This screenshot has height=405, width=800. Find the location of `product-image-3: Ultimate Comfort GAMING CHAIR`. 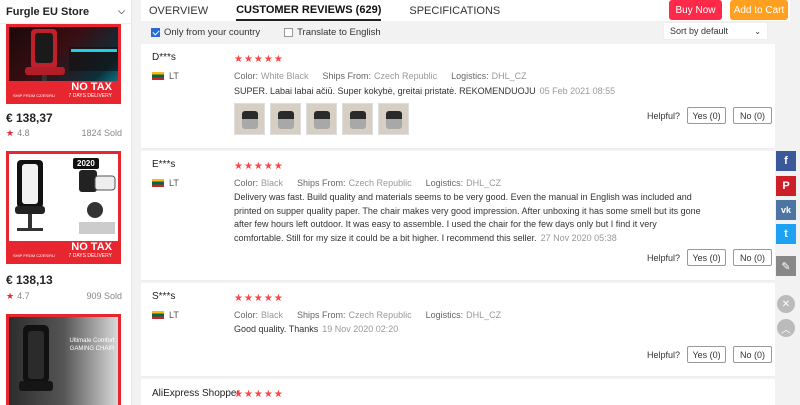

product-image-3: Ultimate Comfort GAMING CHAIR is located at coordinates (63, 359).